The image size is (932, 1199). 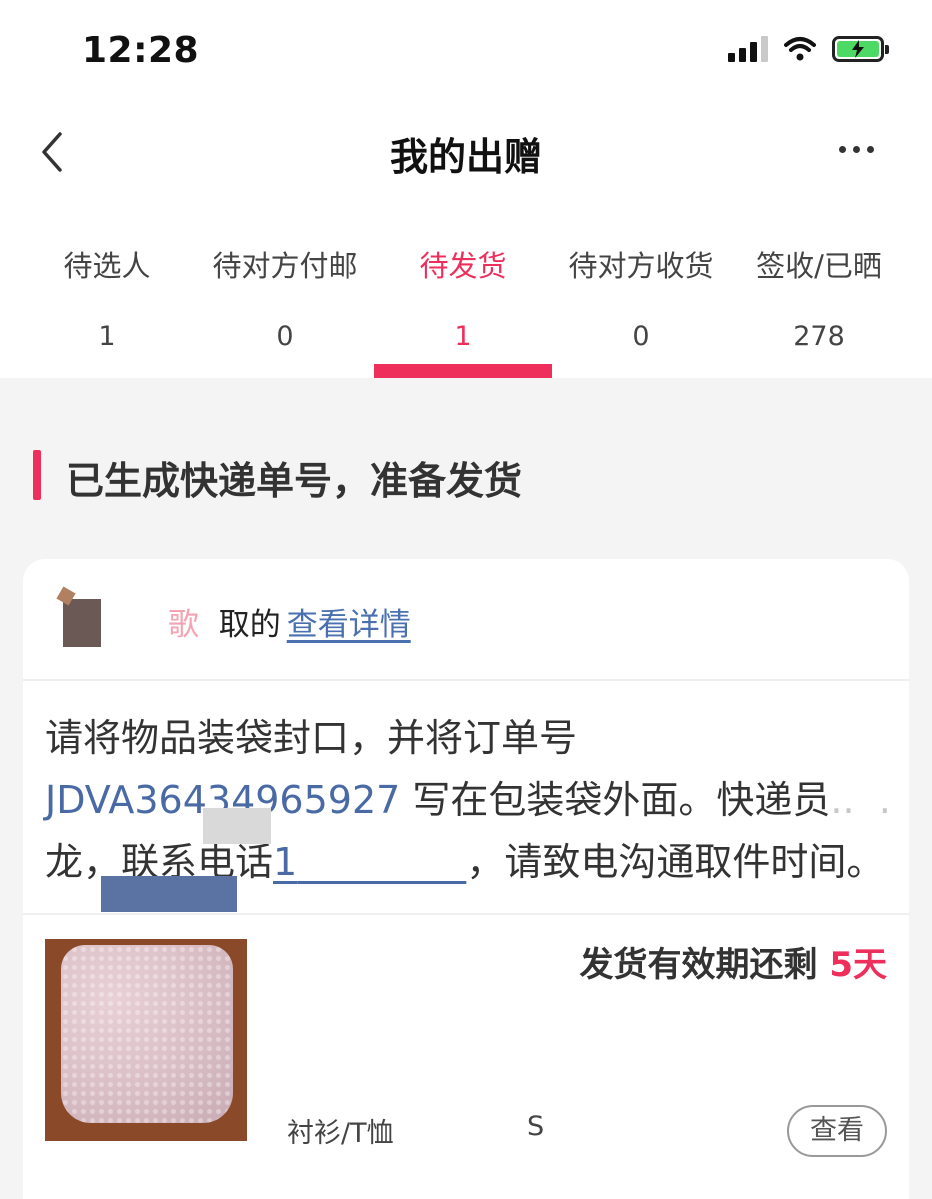 What do you see at coordinates (311, 738) in the screenshot?
I see `instr-text: 请将物品装袋封口，并将订单号` at bounding box center [311, 738].